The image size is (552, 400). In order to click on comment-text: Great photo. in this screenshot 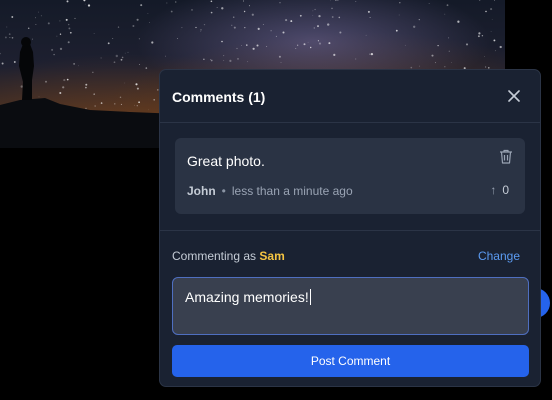, I will do `click(226, 161)`.